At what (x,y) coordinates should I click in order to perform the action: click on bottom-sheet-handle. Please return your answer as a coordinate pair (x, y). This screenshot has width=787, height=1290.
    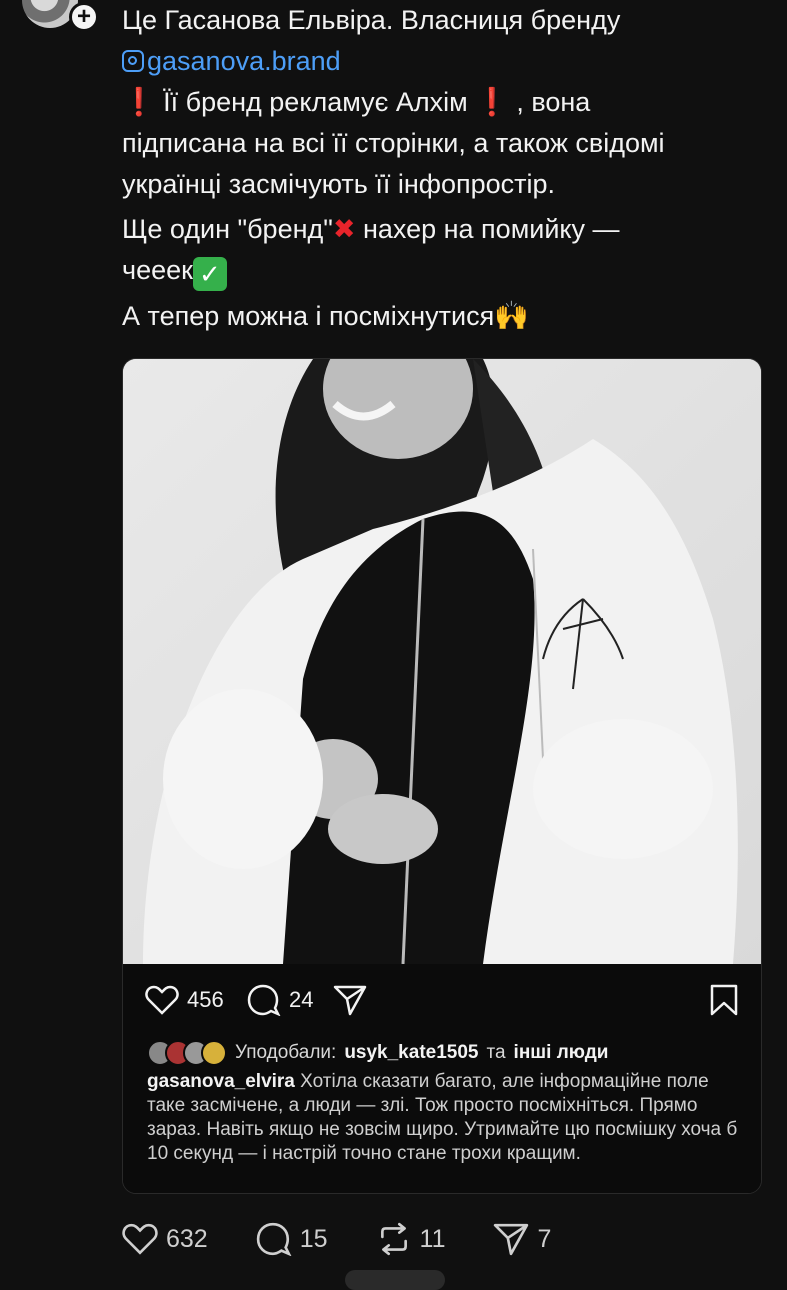
    Looking at the image, I should click on (395, 1280).